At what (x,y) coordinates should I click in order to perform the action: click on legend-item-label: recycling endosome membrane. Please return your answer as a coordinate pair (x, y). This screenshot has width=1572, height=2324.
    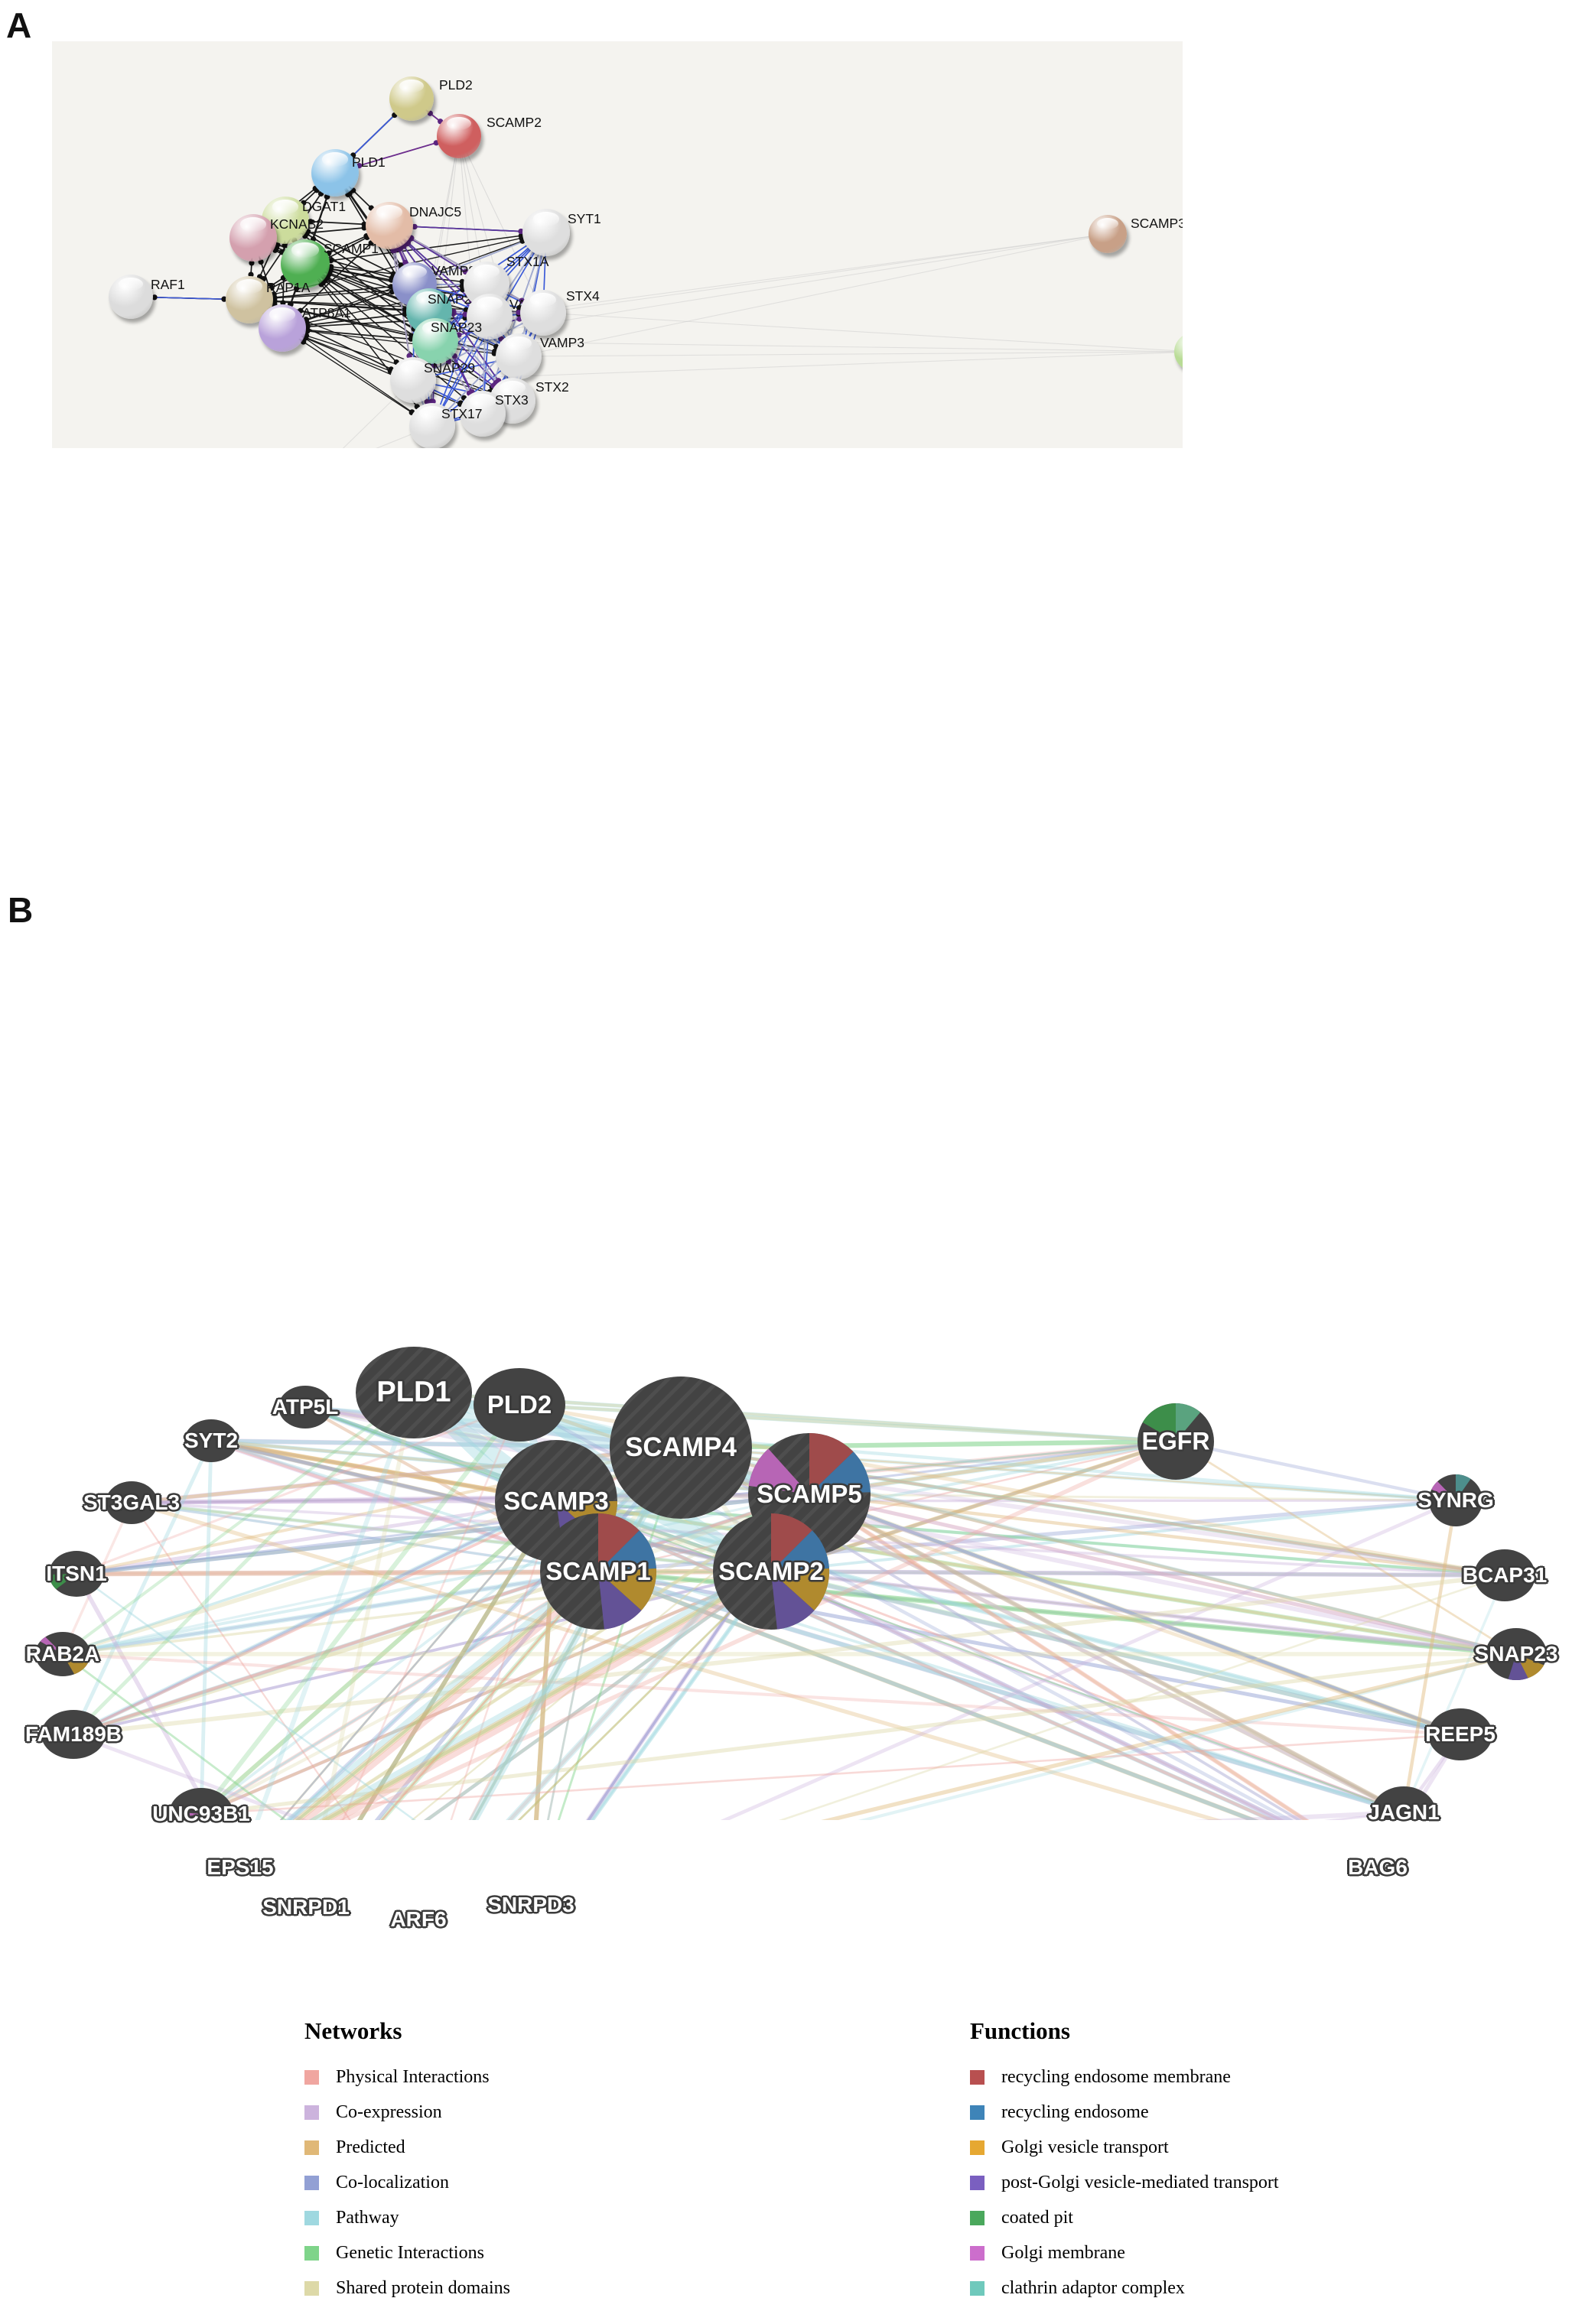
    Looking at the image, I should click on (1116, 2077).